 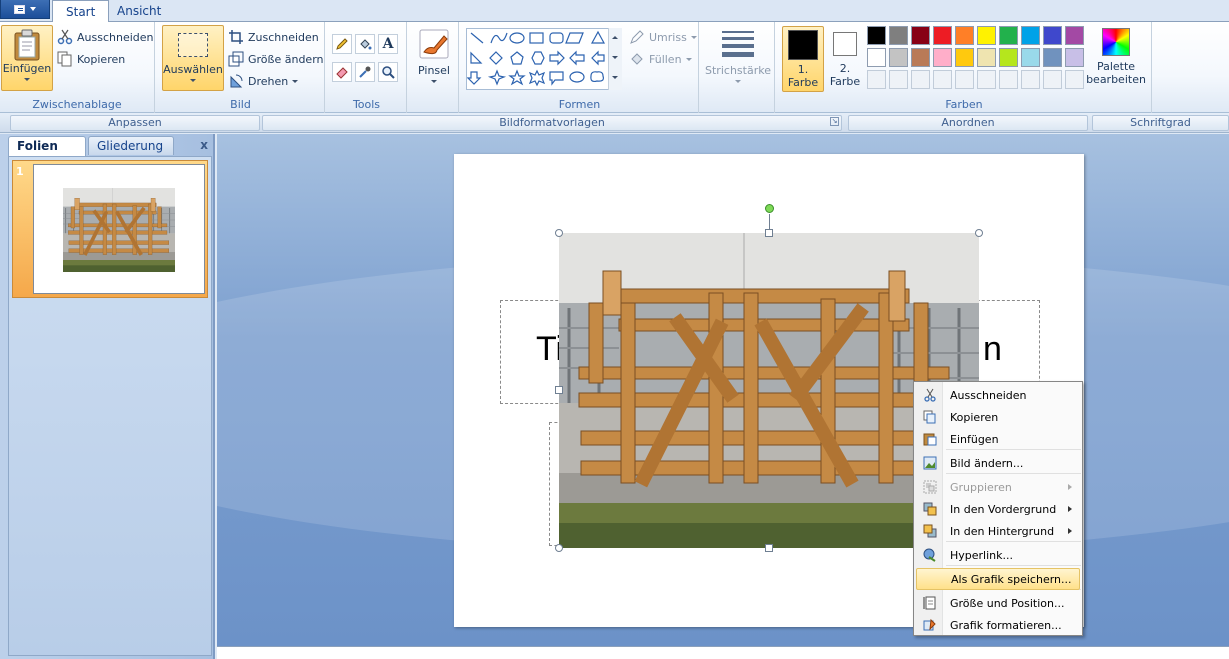 What do you see at coordinates (998, 531) in the screenshot?
I see `menu-item-in-den-hintergrund: In den Hintergrund` at bounding box center [998, 531].